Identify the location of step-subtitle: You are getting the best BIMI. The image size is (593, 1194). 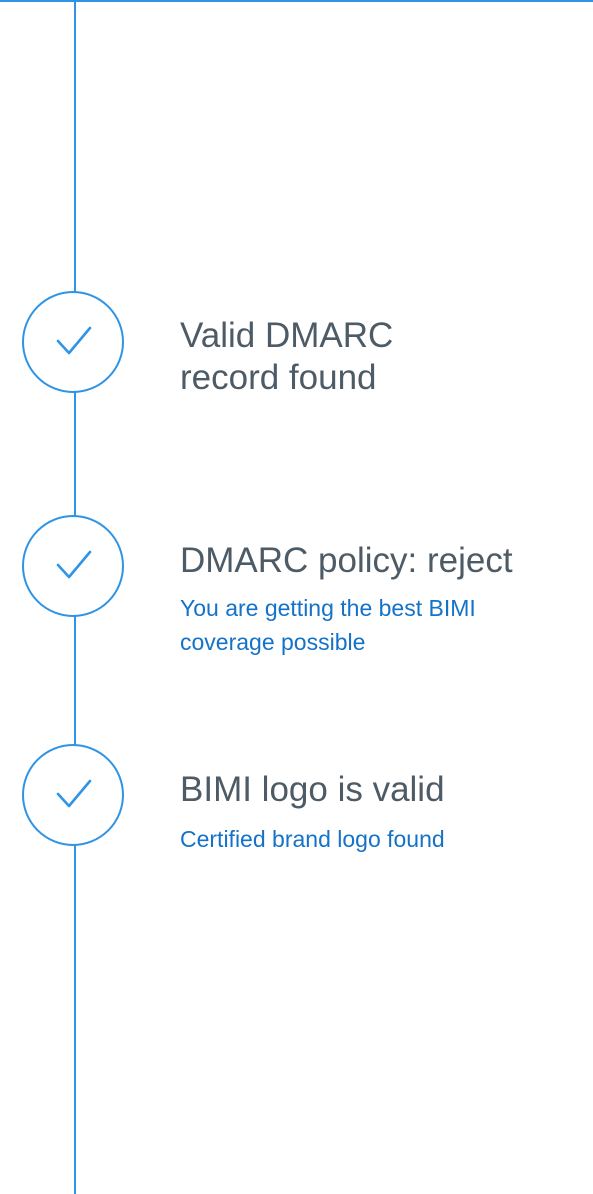
(328, 608).